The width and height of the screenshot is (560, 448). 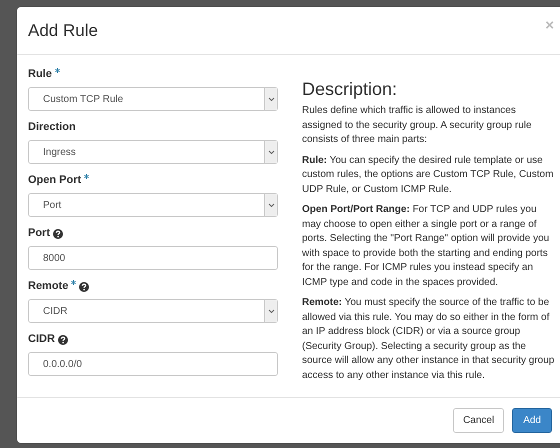 What do you see at coordinates (153, 258) in the screenshot?
I see `input-field: 8000` at bounding box center [153, 258].